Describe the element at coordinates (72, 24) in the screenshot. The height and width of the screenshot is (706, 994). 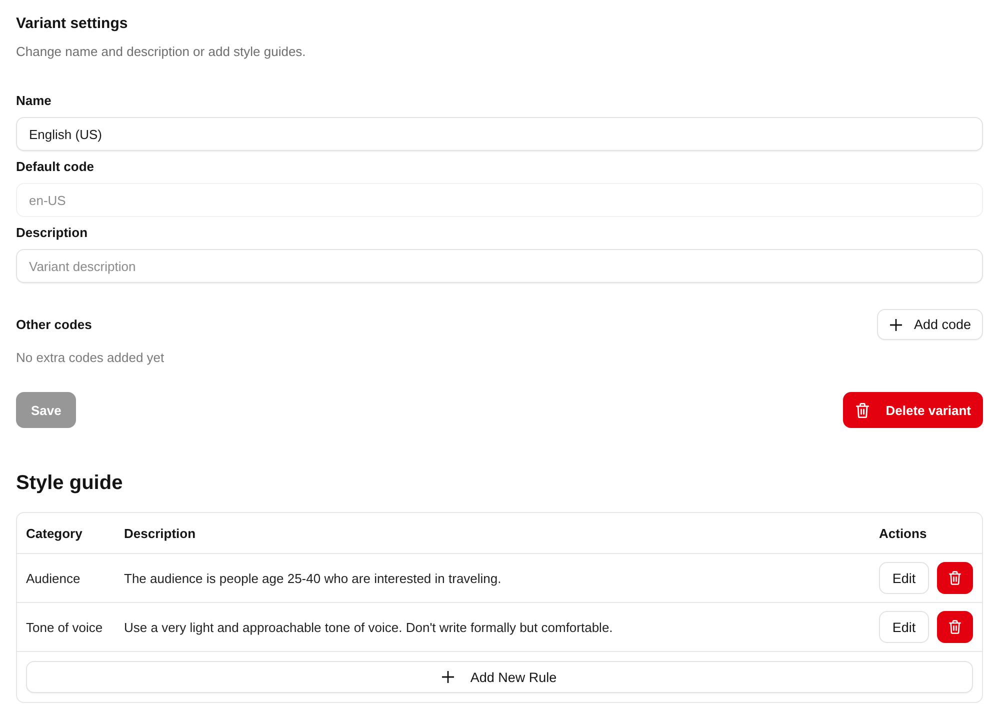
I see `section-title: Variant settings` at that location.